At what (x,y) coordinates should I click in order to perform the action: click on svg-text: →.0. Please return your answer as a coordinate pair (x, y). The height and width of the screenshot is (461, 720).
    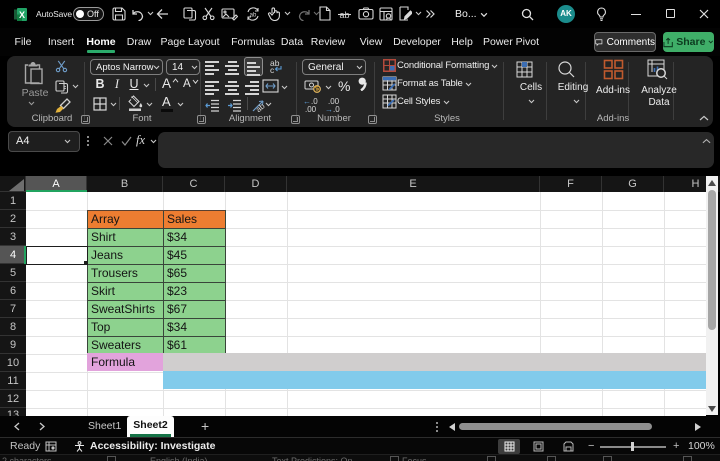
    Looking at the image, I should click on (332, 108).